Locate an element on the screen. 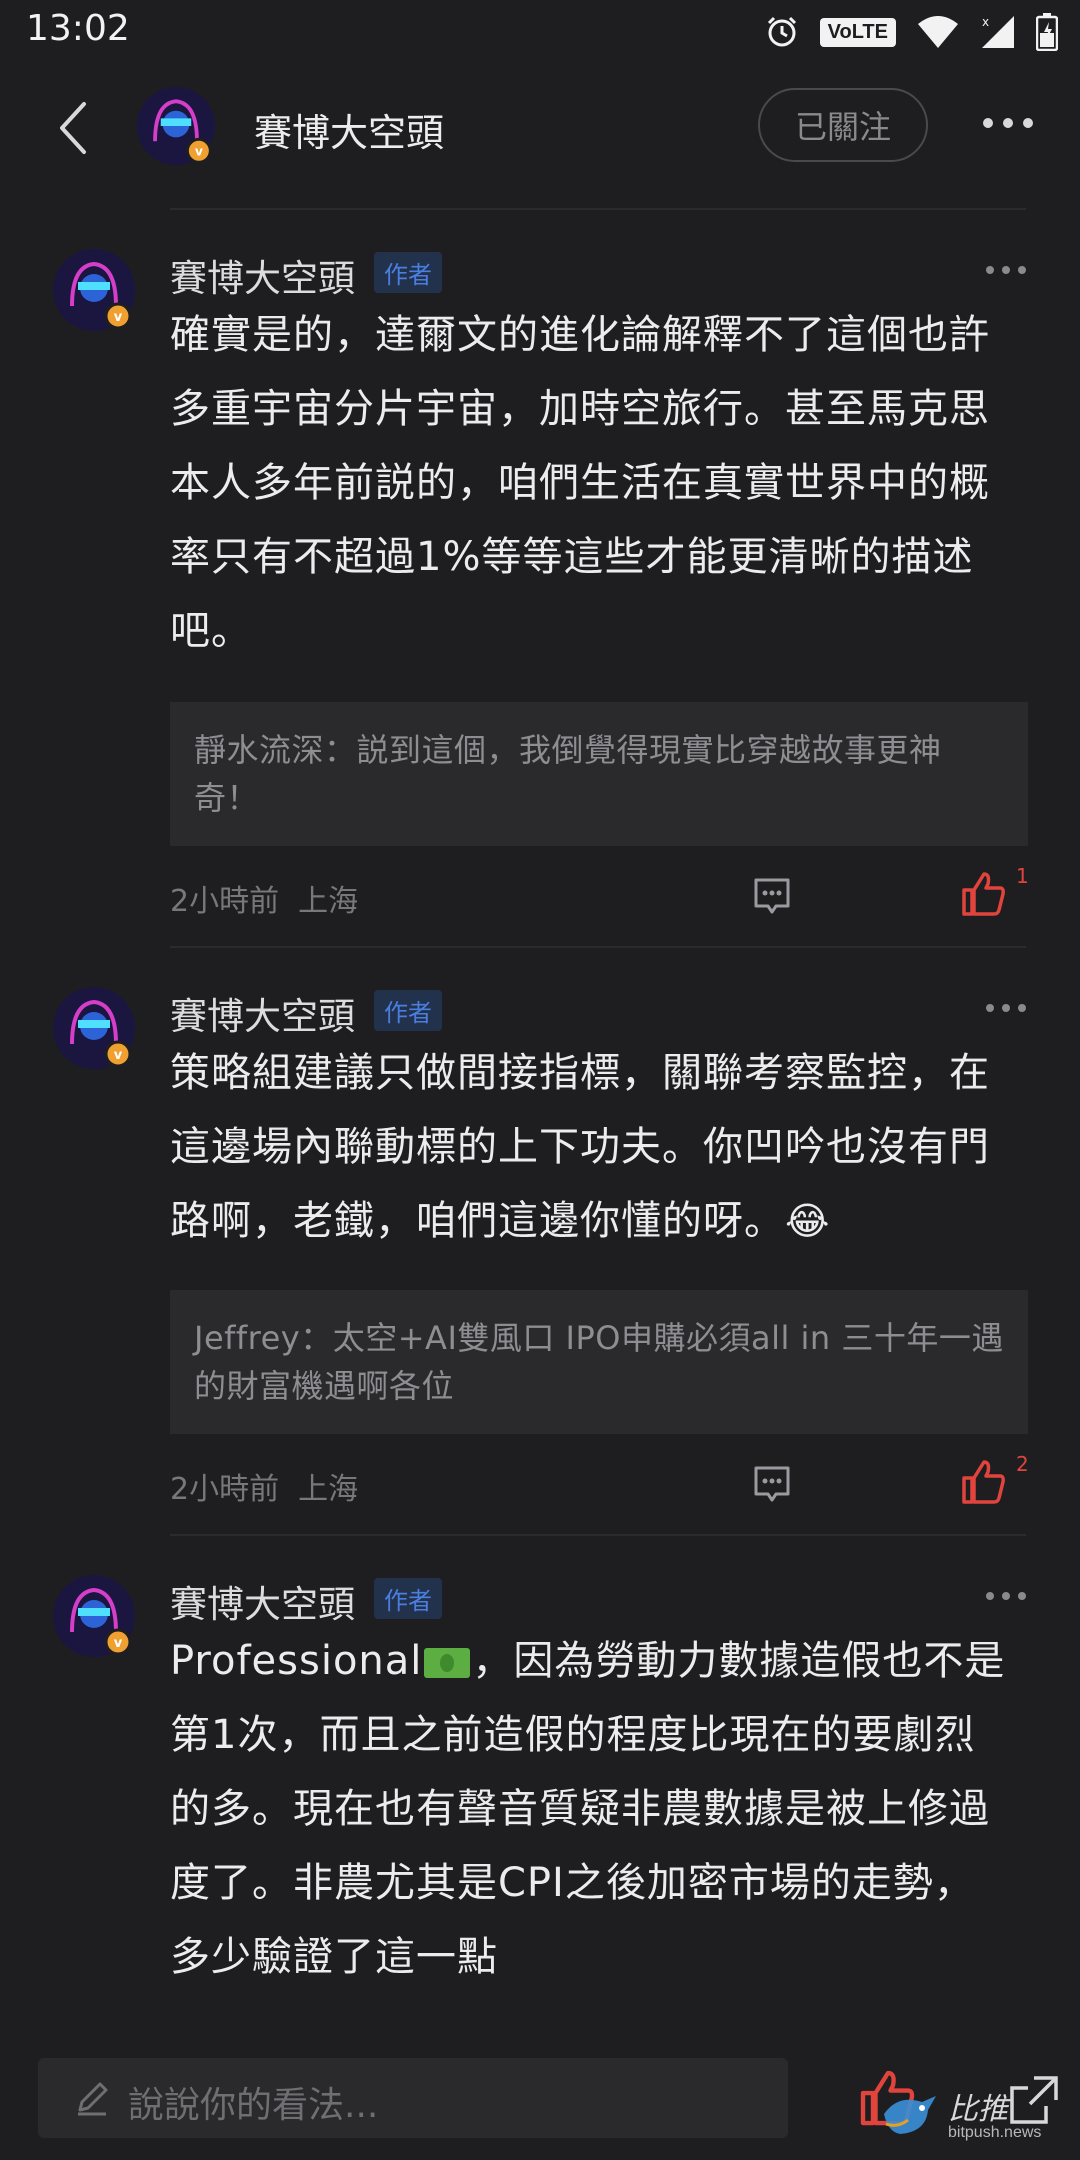 The image size is (1080, 2160). signal-icon: x is located at coordinates (998, 31).